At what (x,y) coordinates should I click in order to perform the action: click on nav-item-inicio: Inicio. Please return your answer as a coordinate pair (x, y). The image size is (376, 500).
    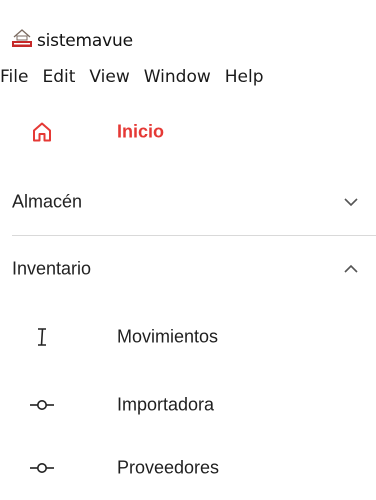
    Looking at the image, I should click on (188, 132).